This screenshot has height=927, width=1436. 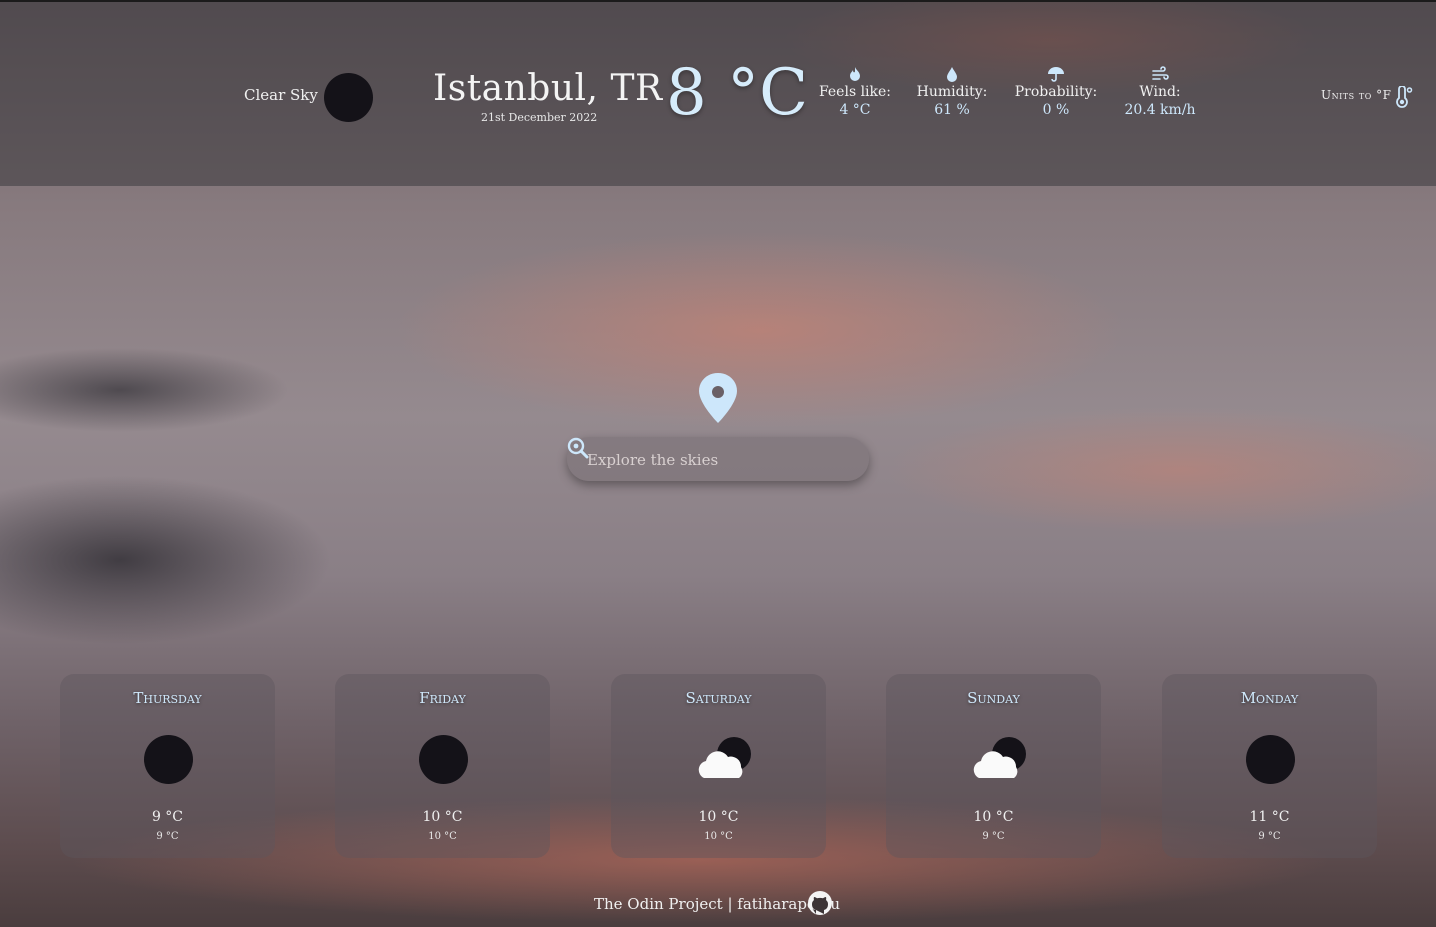 I want to click on search-input, so click(x=707, y=460).